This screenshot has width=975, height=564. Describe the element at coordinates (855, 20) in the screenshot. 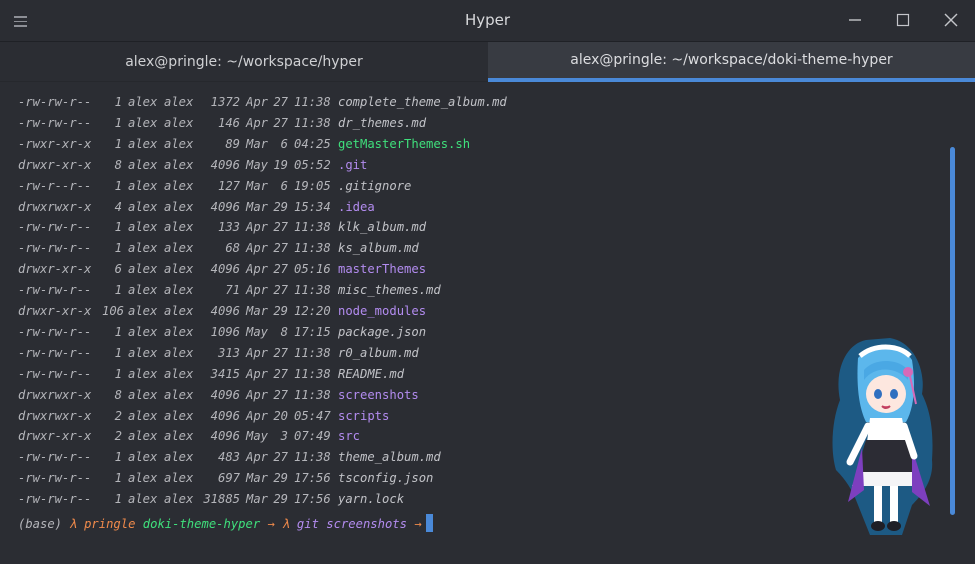

I see `minimize-button` at that location.